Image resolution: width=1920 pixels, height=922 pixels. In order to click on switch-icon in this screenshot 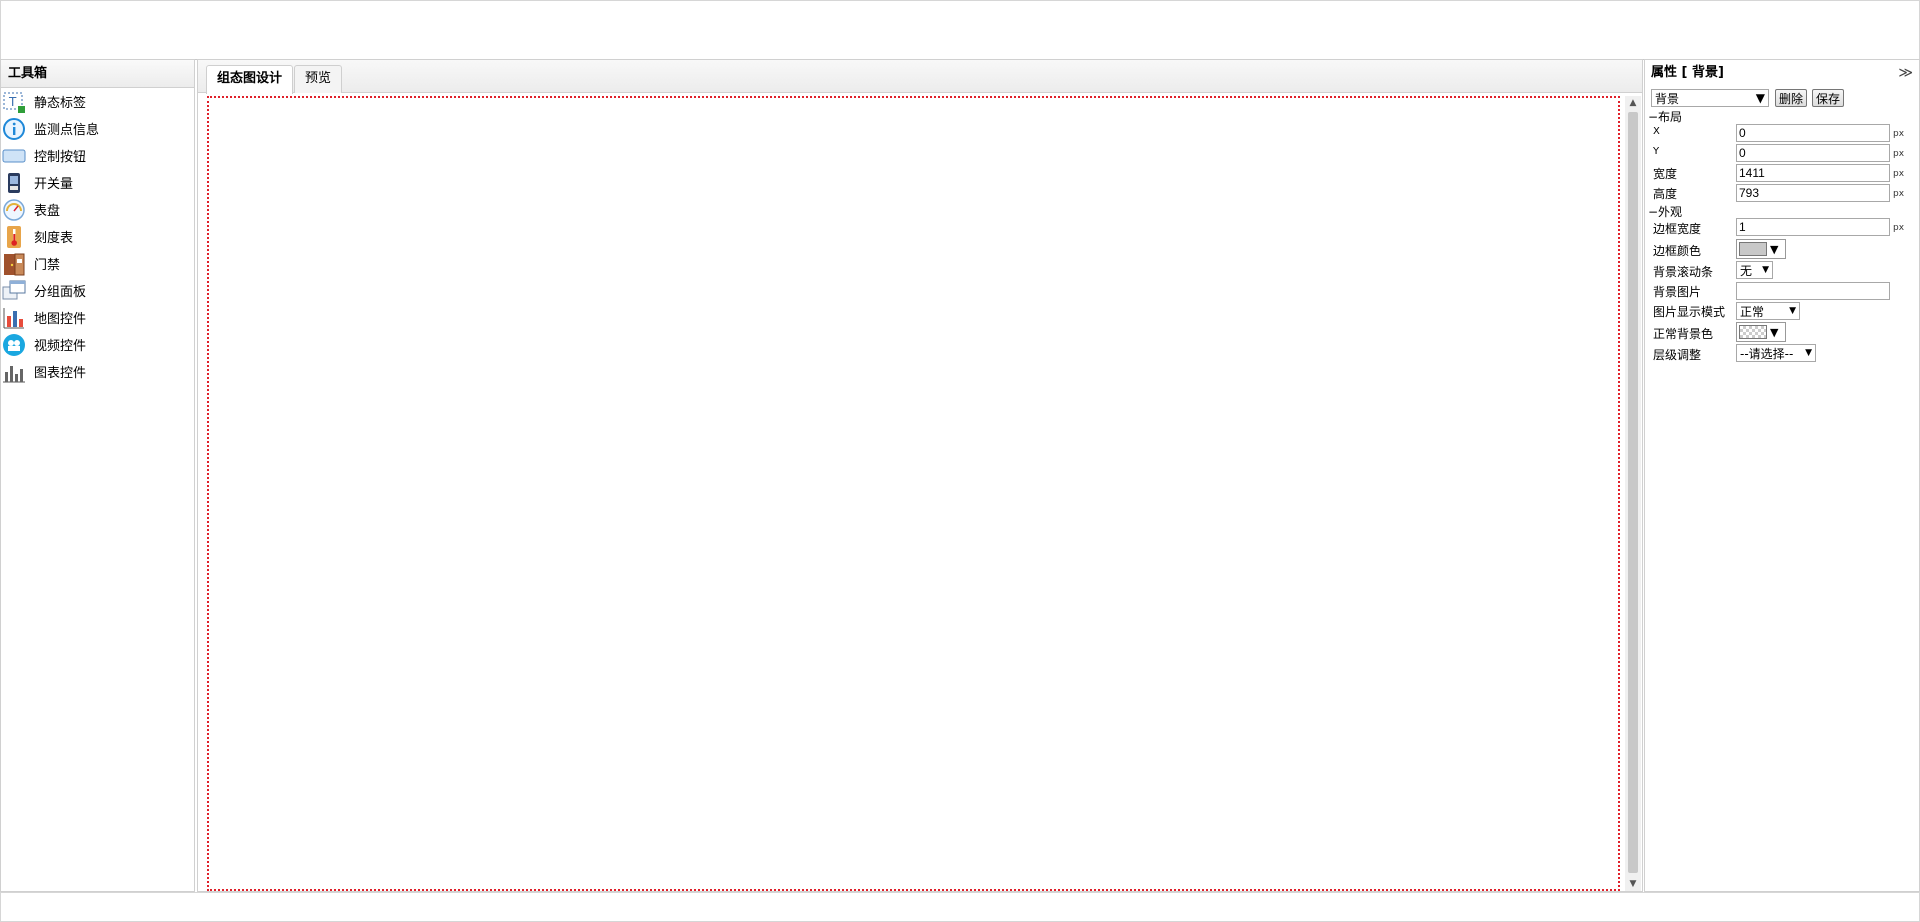, I will do `click(14, 183)`.